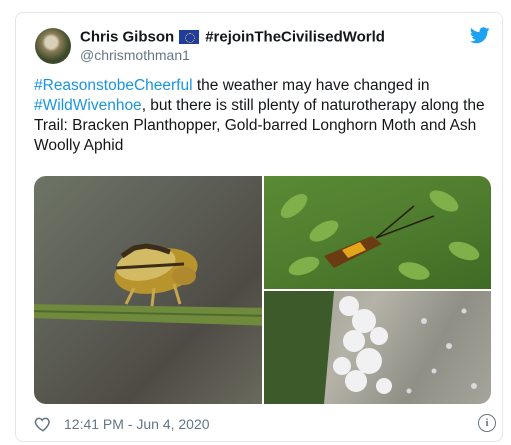 The width and height of the screenshot is (511, 445). What do you see at coordinates (295, 37) in the screenshot?
I see `author-hashtag: #rejoinTheCivilisedWorld` at bounding box center [295, 37].